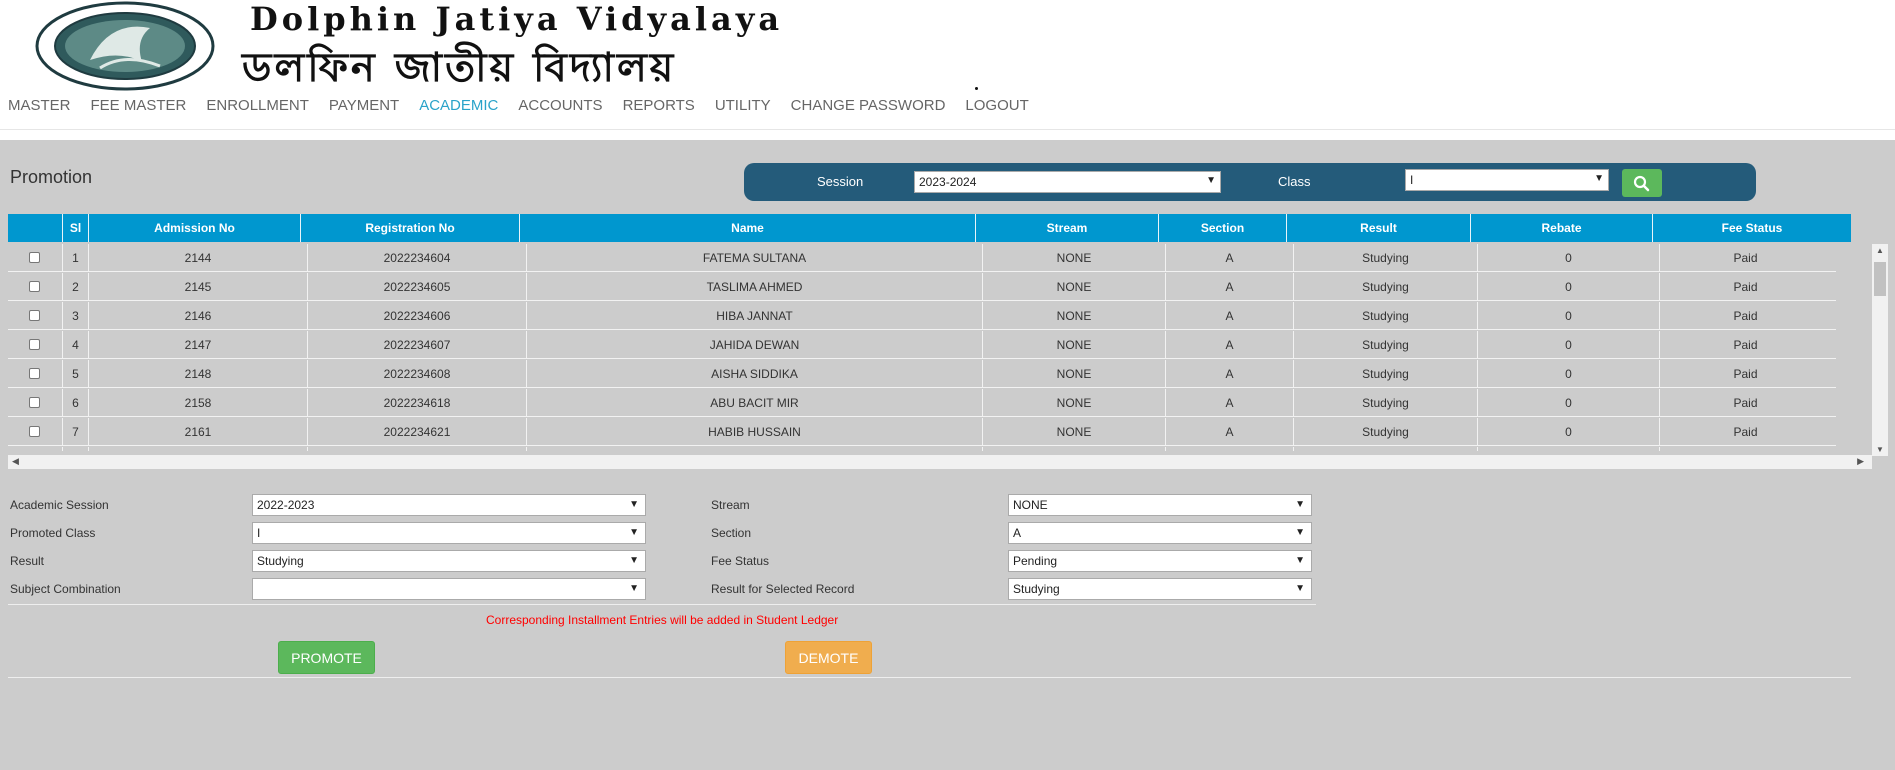  What do you see at coordinates (1880, 250) in the screenshot?
I see `scroll-up-icon: ▲` at bounding box center [1880, 250].